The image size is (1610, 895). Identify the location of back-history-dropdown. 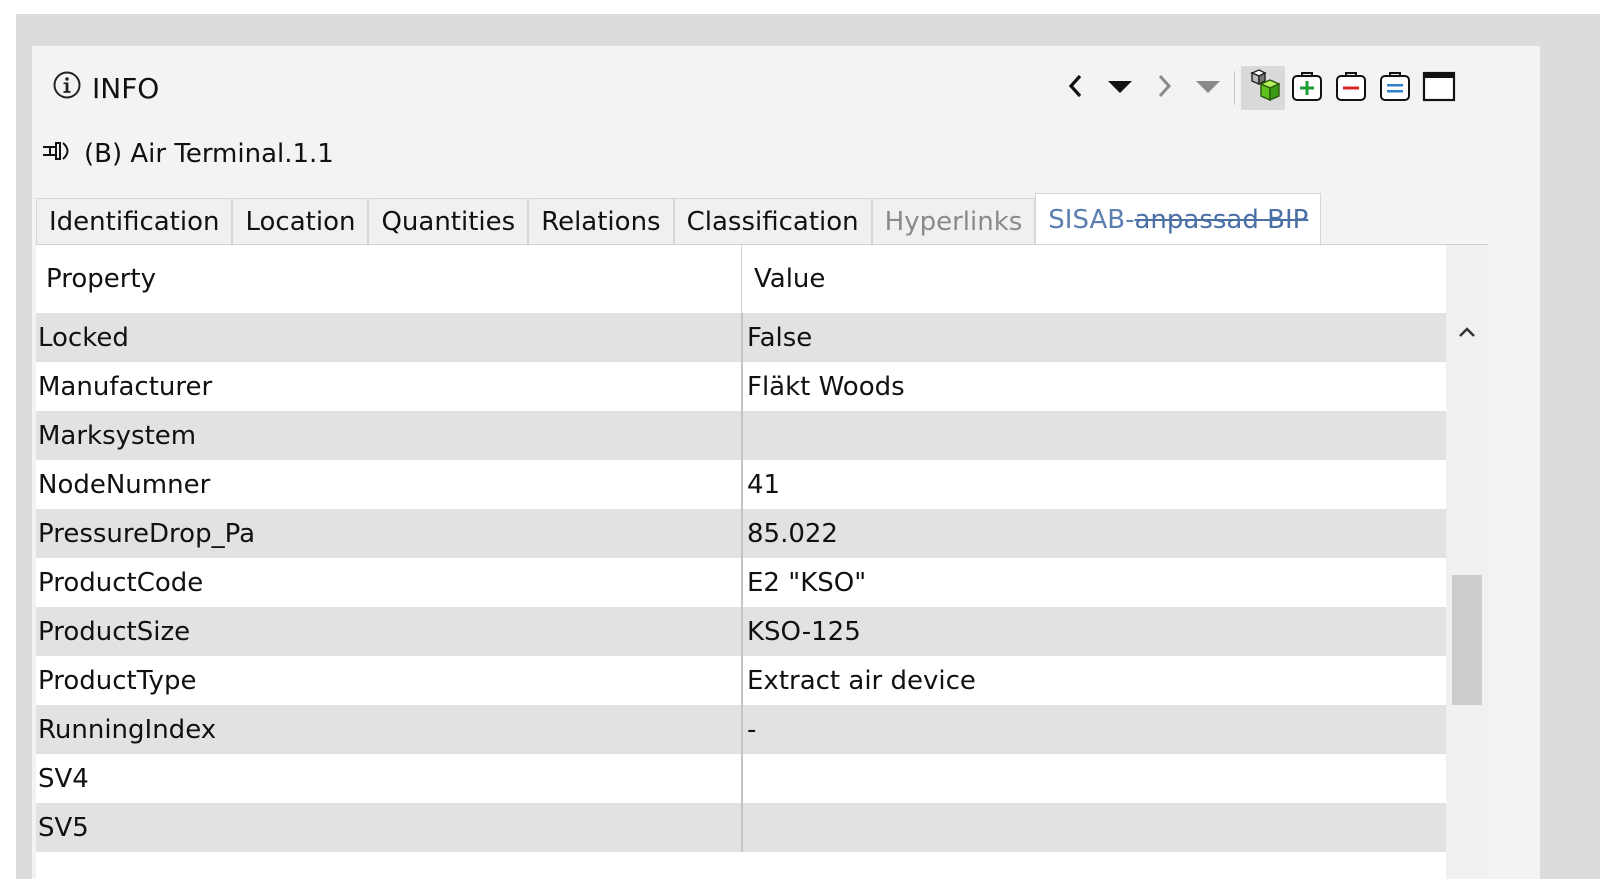
(1120, 88).